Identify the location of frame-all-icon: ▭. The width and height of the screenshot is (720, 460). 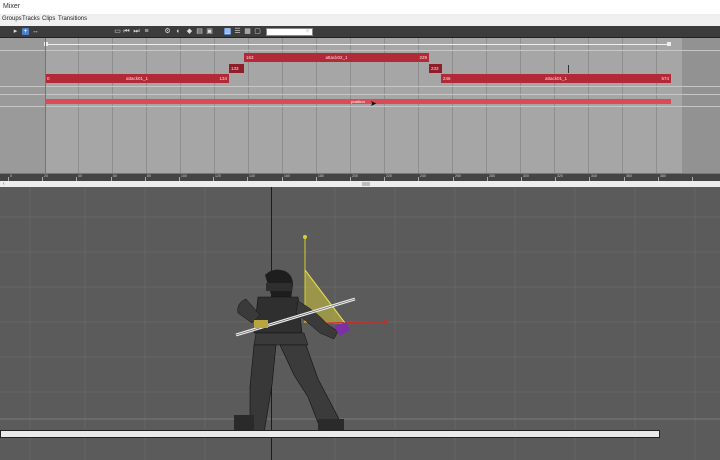
(117, 31).